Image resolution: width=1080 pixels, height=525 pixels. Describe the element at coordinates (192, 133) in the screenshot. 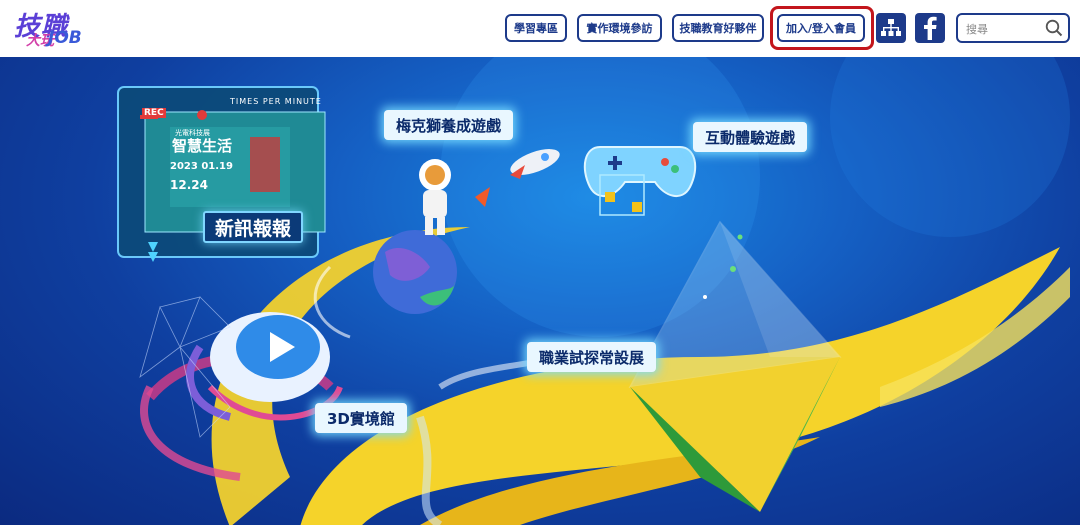

I see `news-screen-sub: 光電科技展` at that location.